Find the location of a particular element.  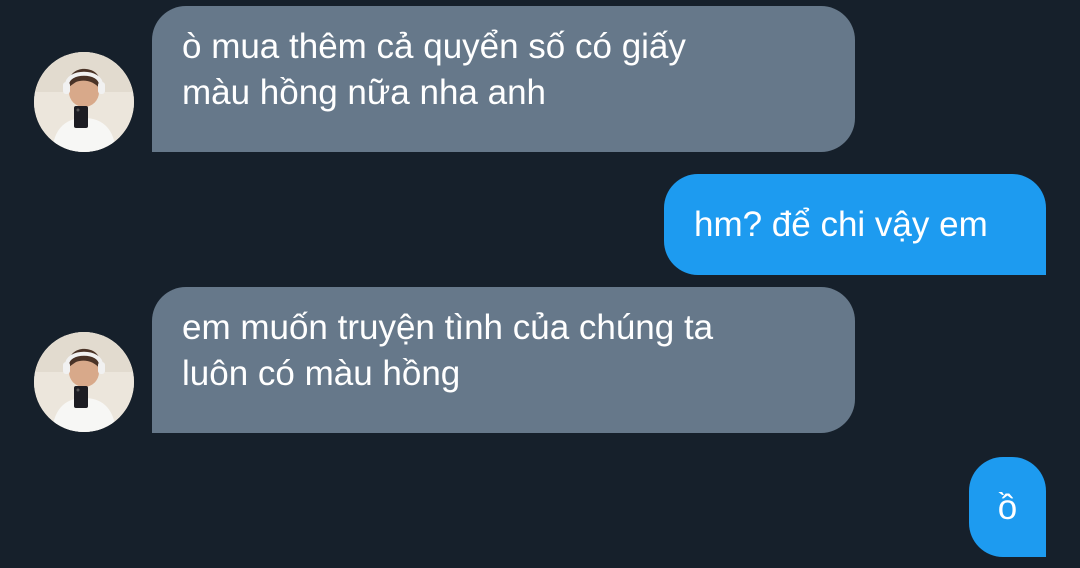

message-text: màu hồng nữa nha anh is located at coordinates (364, 92).